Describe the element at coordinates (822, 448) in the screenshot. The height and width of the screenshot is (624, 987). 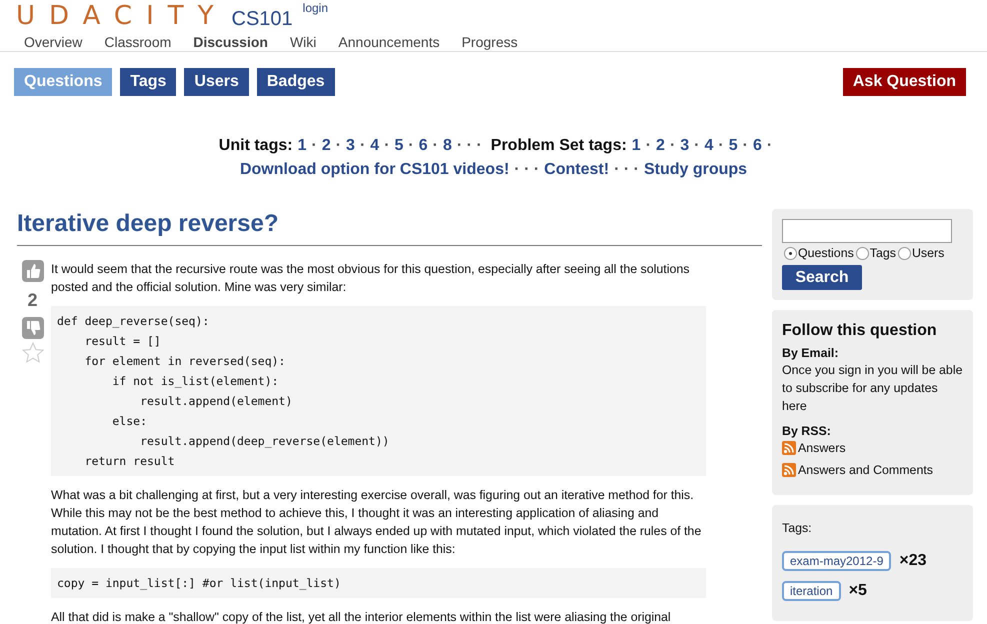
I see `feed-link: Answers` at that location.